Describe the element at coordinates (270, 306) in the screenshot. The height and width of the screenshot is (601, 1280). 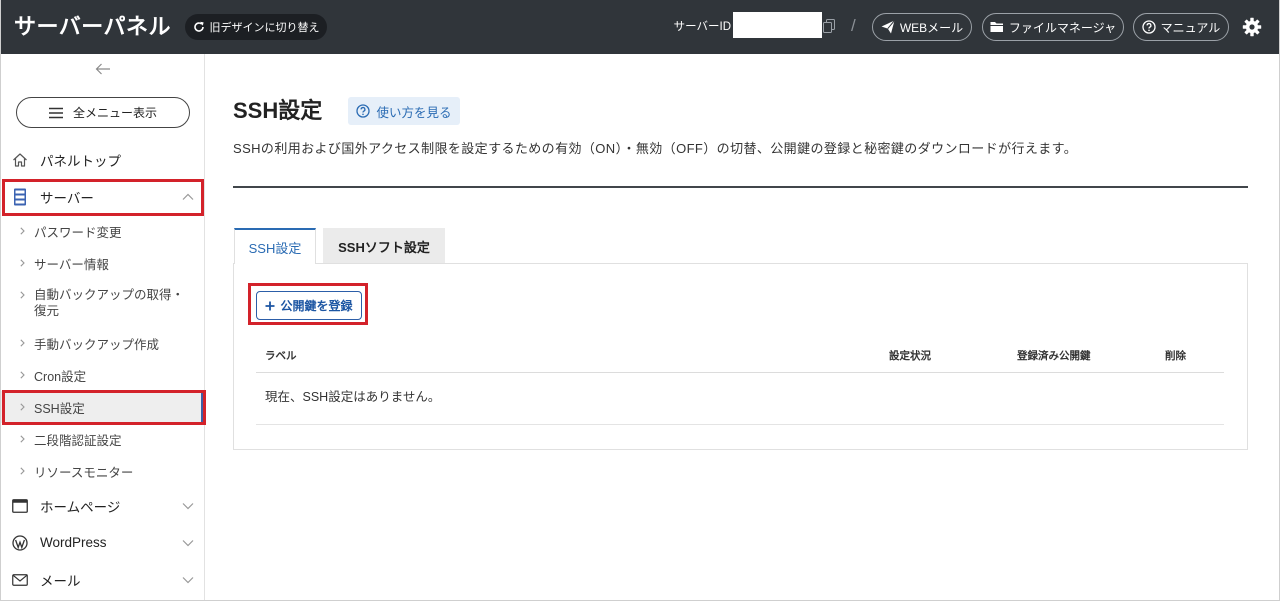
I see `plus-icon` at that location.